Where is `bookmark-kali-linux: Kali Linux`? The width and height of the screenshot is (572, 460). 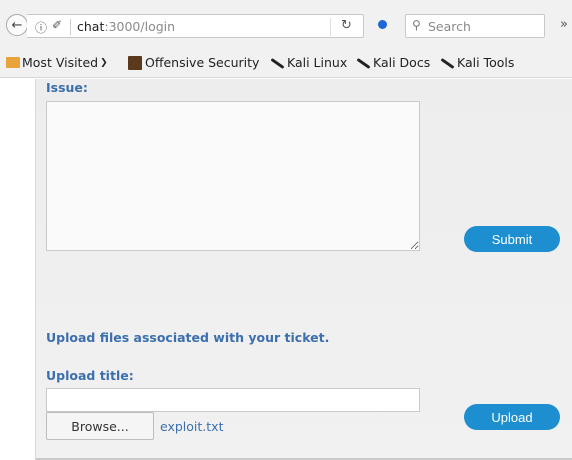 bookmark-kali-linux: Kali Linux is located at coordinates (308, 62).